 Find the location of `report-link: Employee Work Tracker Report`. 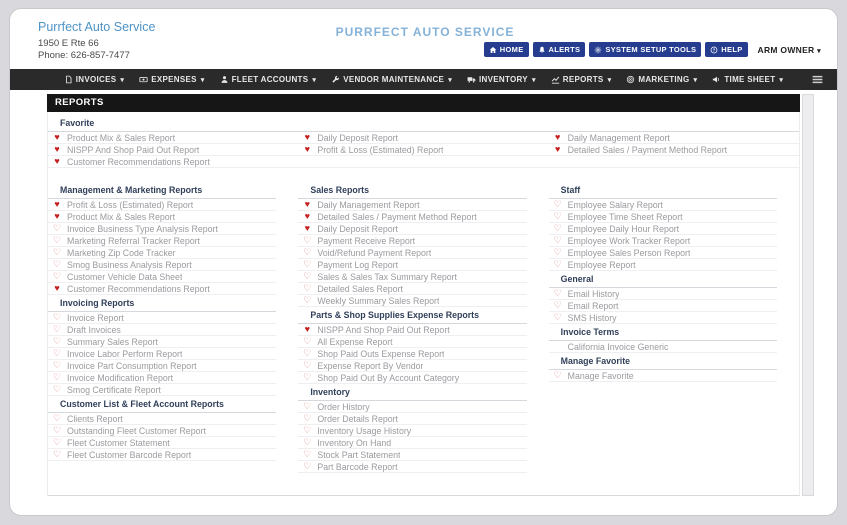

report-link: Employee Work Tracker Report is located at coordinates (629, 241).